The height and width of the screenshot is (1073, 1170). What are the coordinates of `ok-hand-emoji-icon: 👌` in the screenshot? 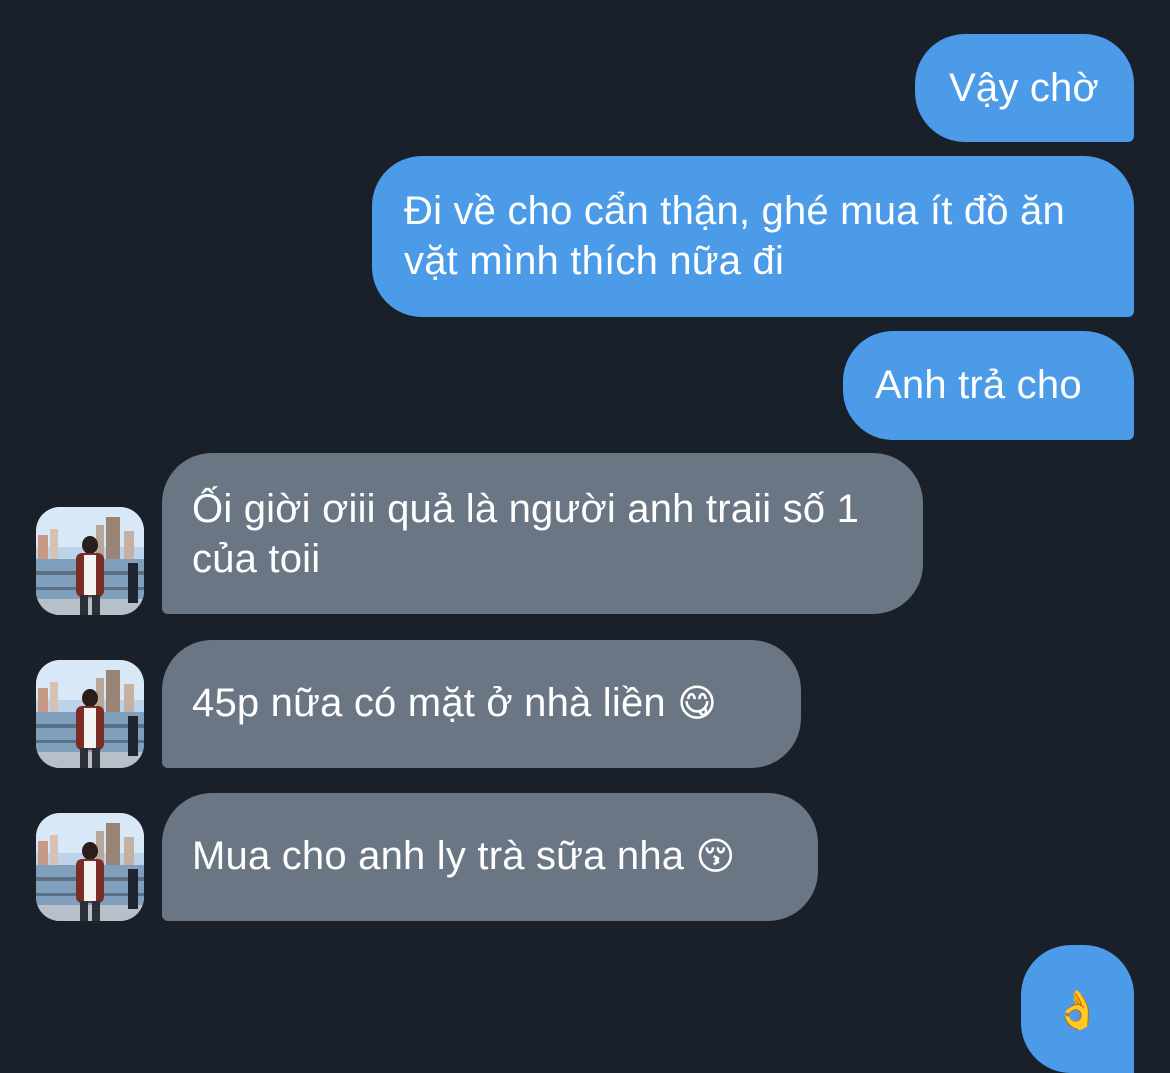 It's located at (1077, 1010).